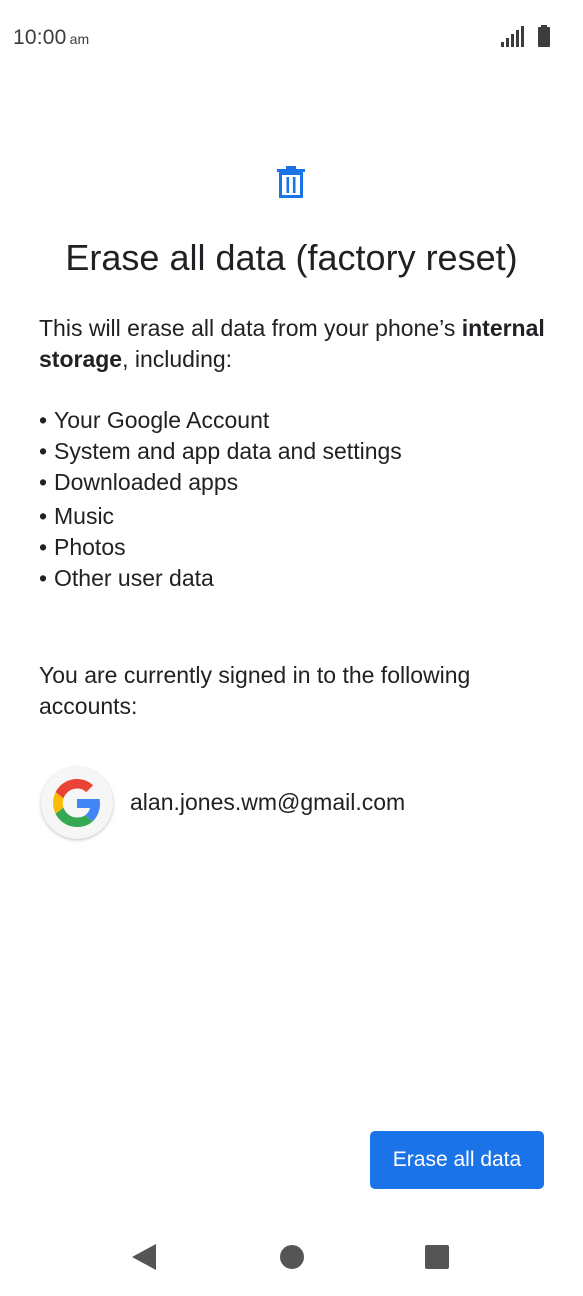 Image resolution: width=583 pixels, height=1296 pixels. What do you see at coordinates (291, 257) in the screenshot?
I see `page-title: Erase all data (factory reset)` at bounding box center [291, 257].